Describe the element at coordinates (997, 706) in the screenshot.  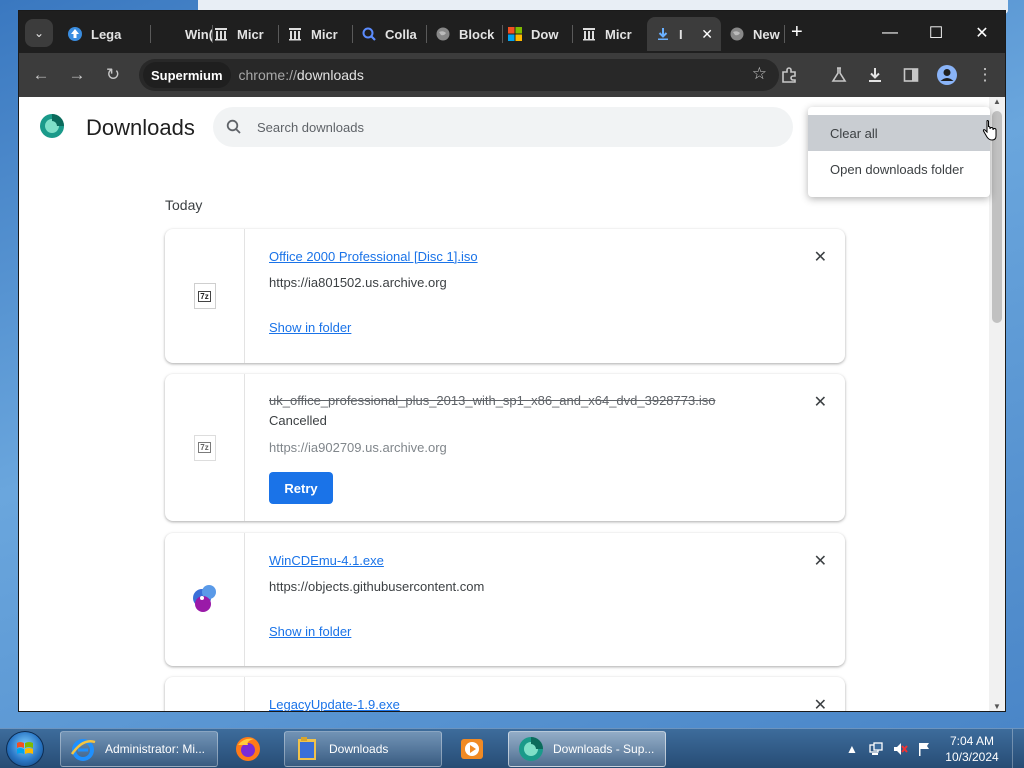
I see `scroll-down-icon: ▼` at that location.